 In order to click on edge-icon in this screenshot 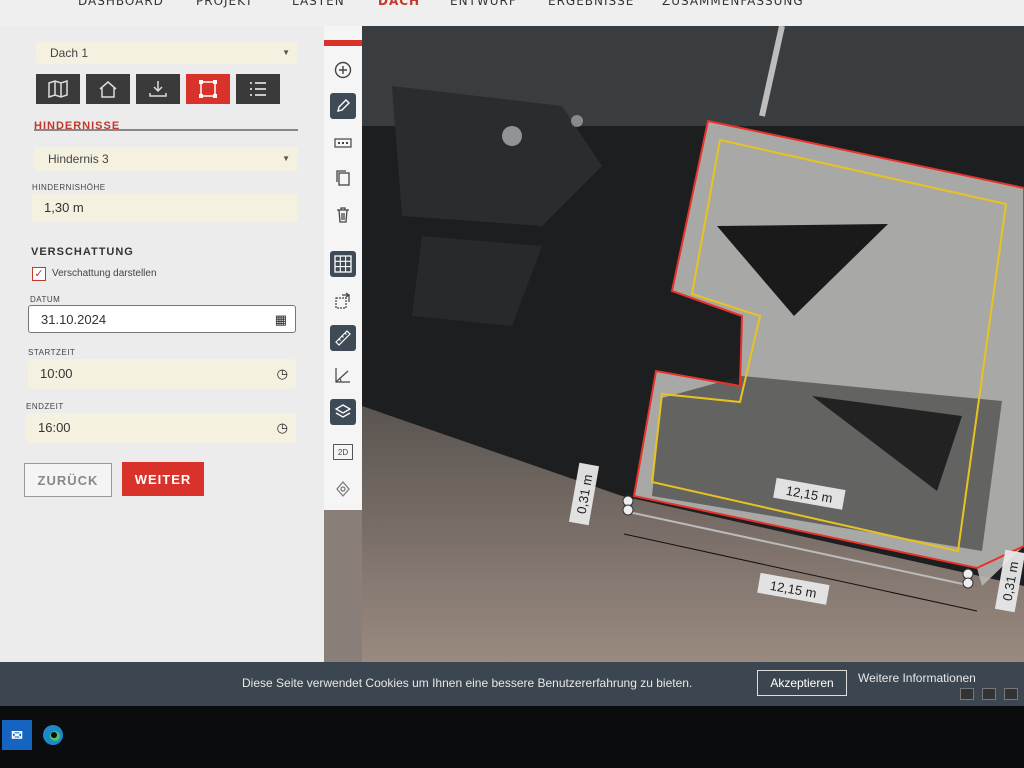, I will do `click(53, 735)`.